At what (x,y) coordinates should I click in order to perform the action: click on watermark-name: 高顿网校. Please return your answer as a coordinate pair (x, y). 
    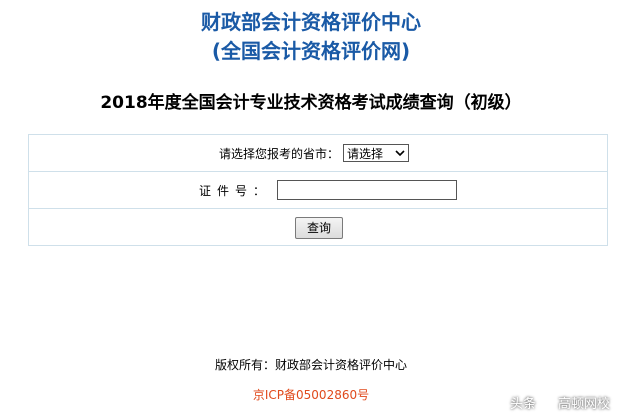
    Looking at the image, I should click on (583, 404).